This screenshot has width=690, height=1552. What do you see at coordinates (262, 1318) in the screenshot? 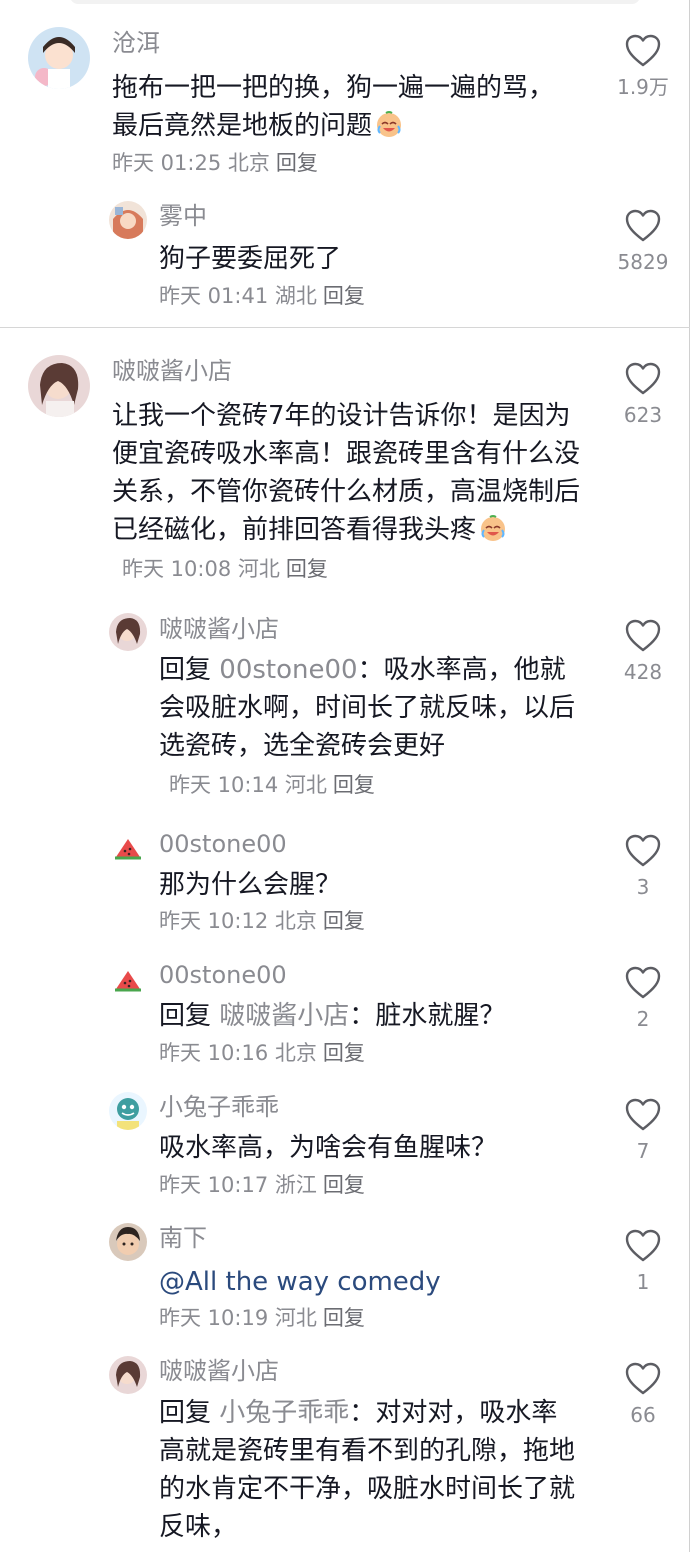
I see `reply-meta: 昨天 10:19 河北 回复` at bounding box center [262, 1318].